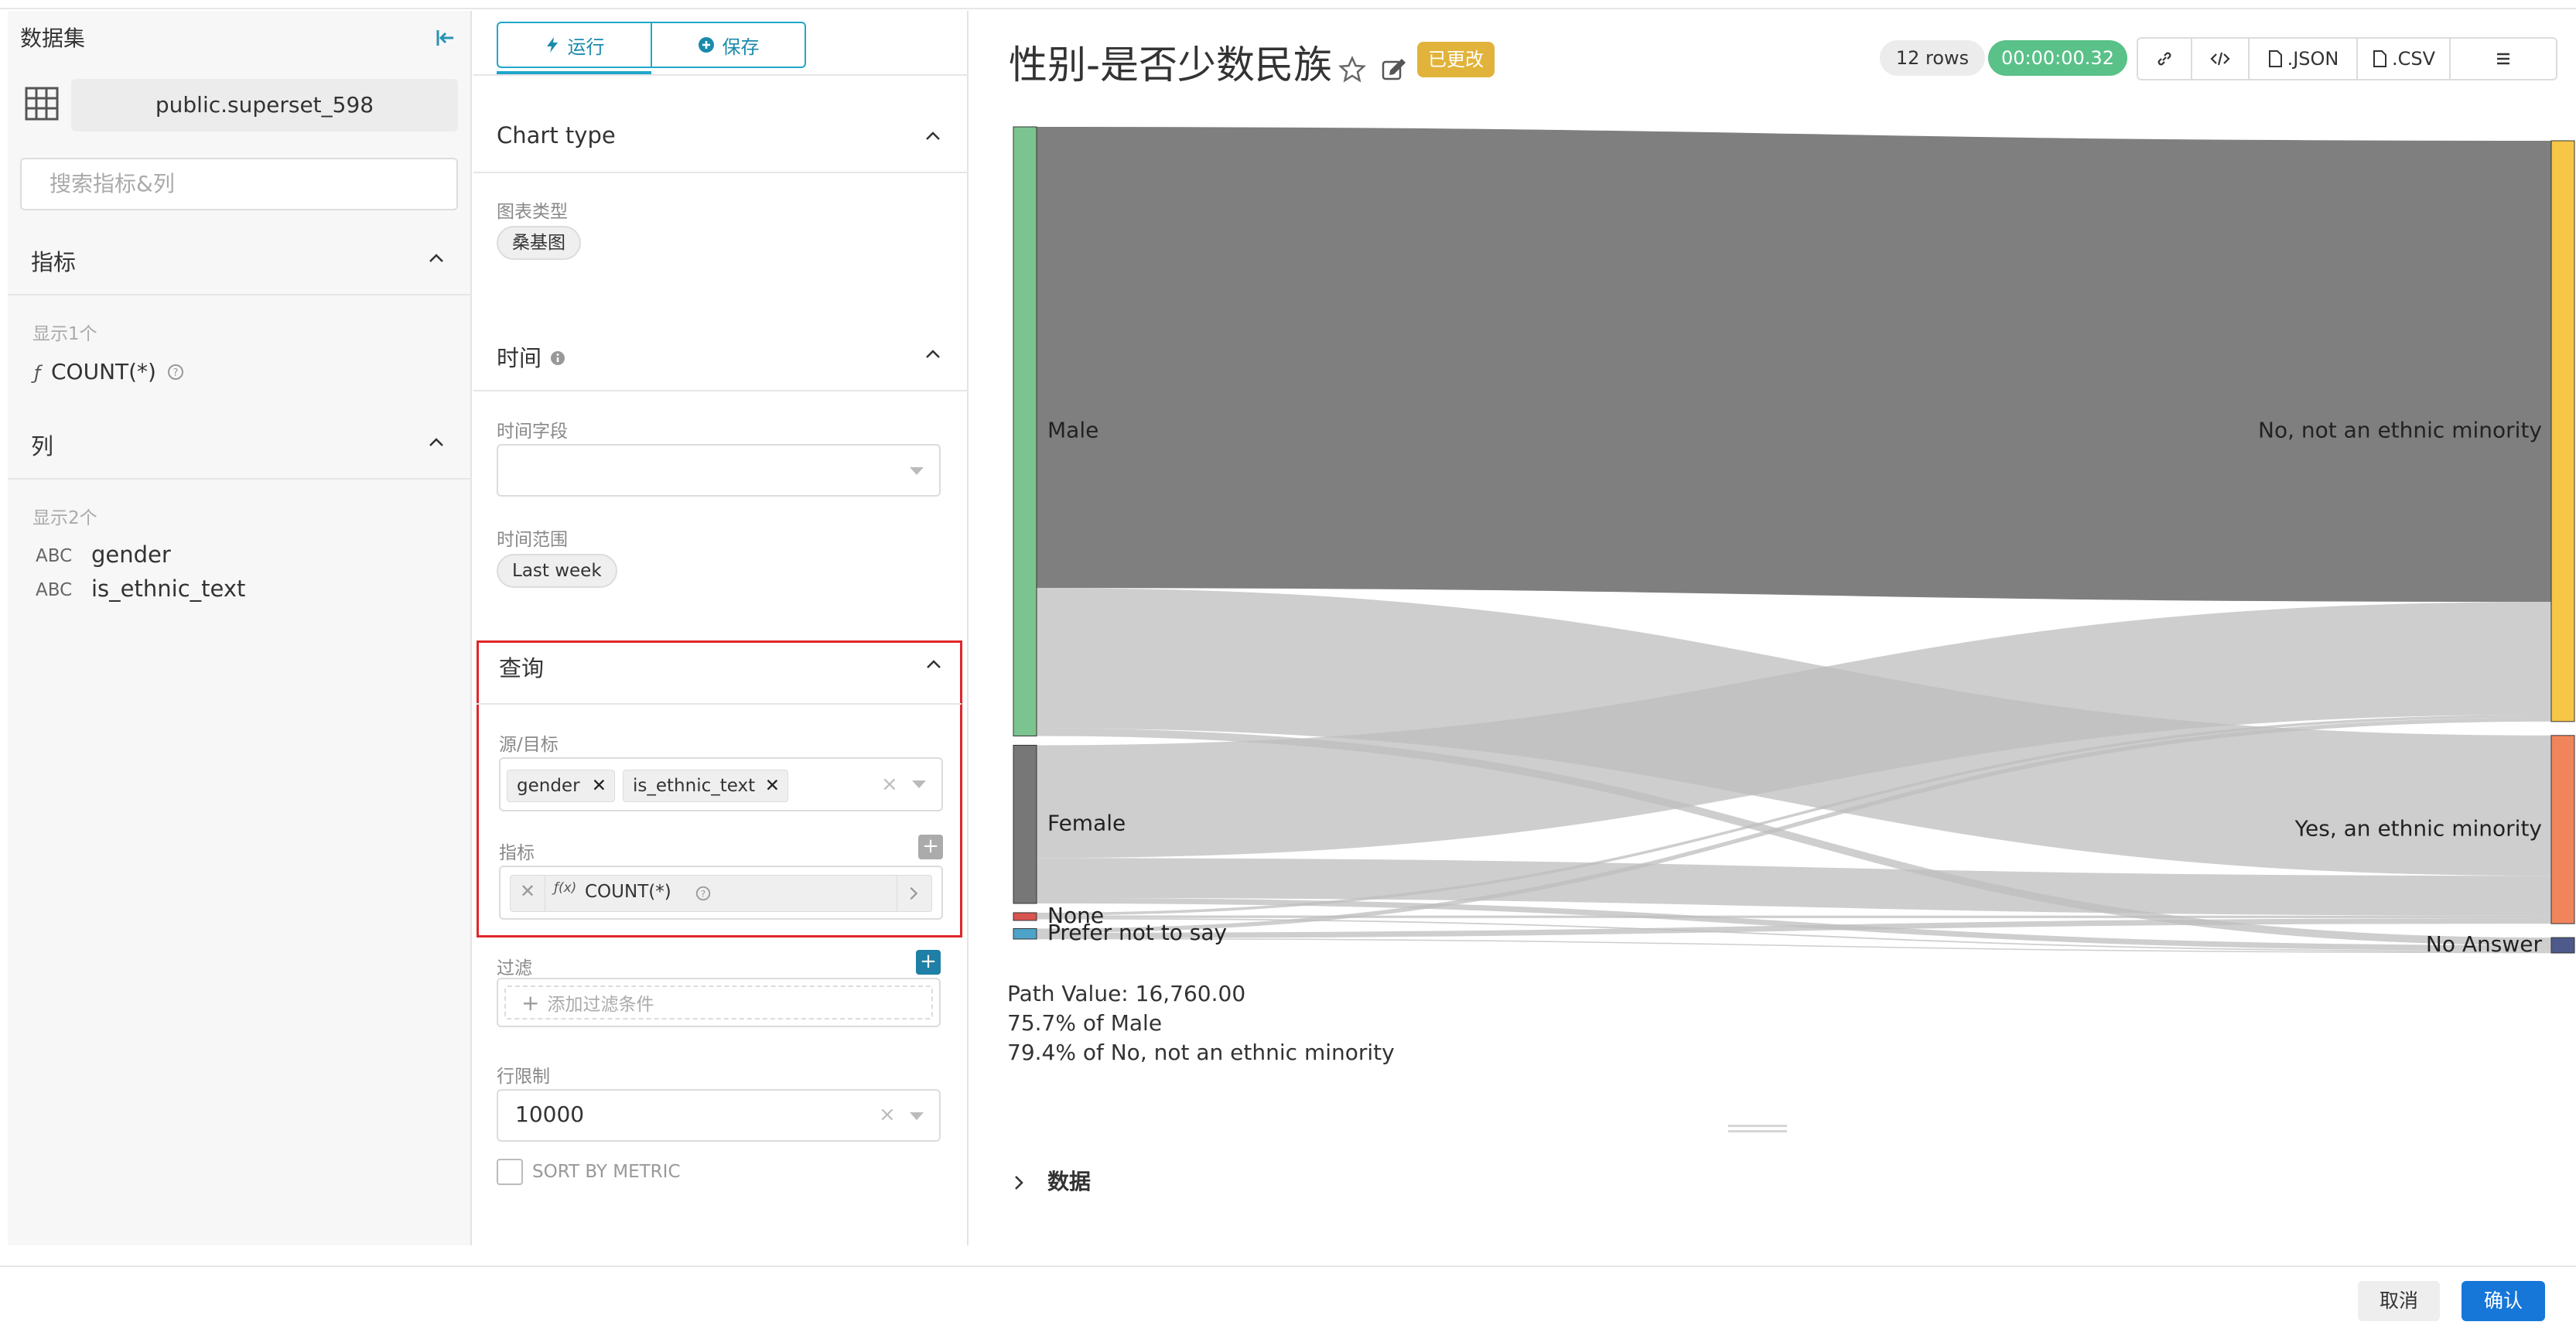  What do you see at coordinates (444, 38) in the screenshot?
I see `collapse-panel-icon` at bounding box center [444, 38].